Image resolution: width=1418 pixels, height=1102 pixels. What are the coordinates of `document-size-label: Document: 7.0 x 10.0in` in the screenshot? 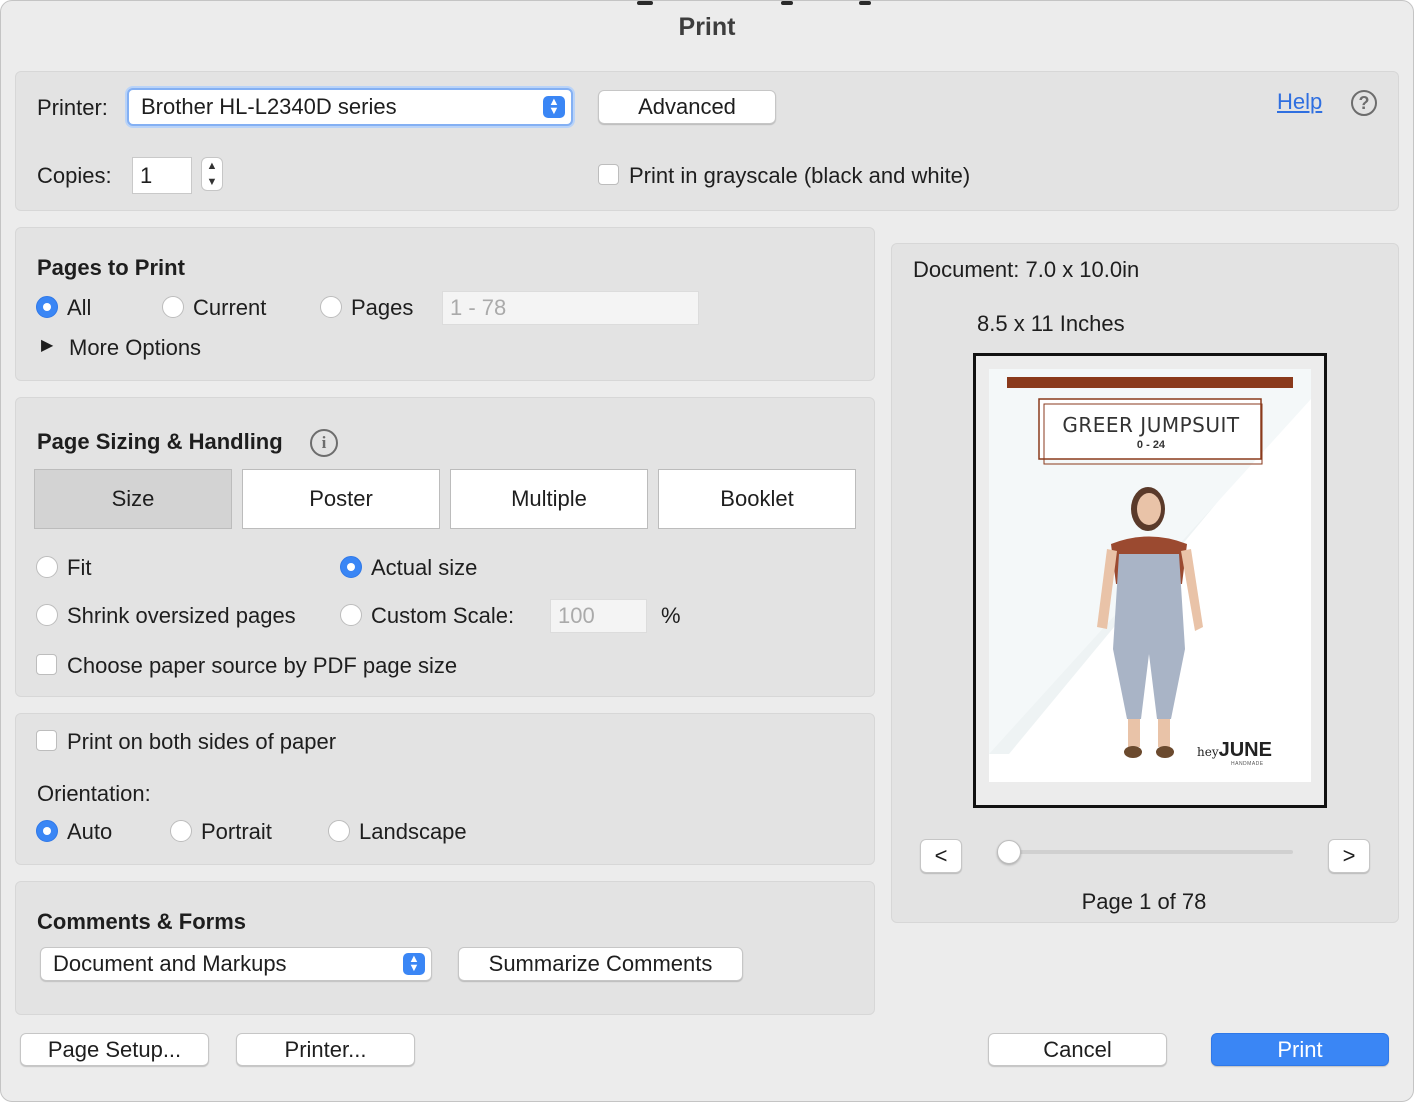 It's located at (1026, 269).